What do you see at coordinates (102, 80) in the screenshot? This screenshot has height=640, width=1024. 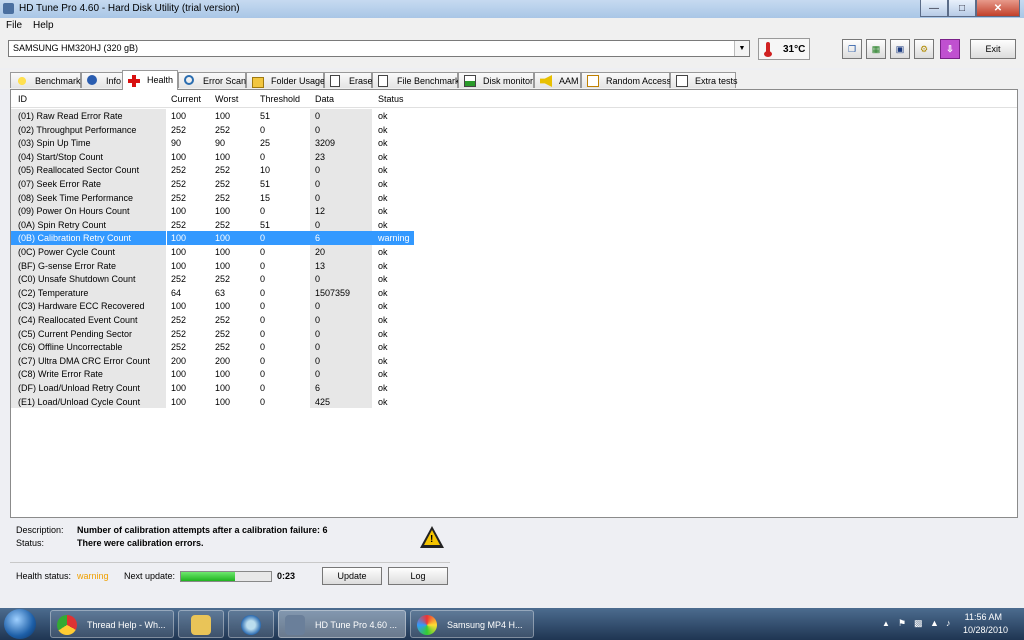 I see `tab-info: Info` at bounding box center [102, 80].